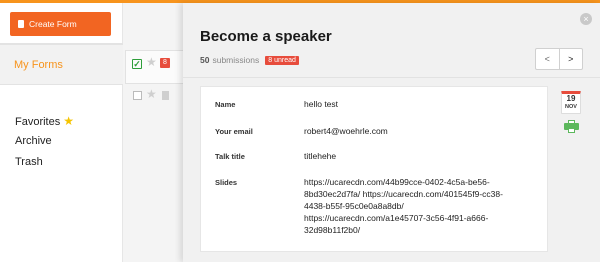 This screenshot has height=262, width=600. I want to click on pager: < >, so click(559, 59).